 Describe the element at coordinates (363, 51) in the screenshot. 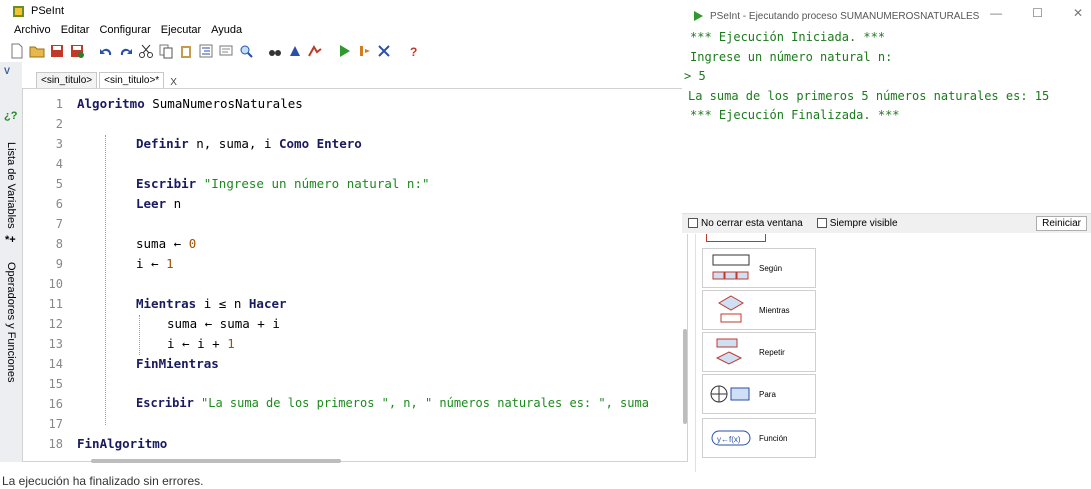

I see `step-run-icon` at that location.